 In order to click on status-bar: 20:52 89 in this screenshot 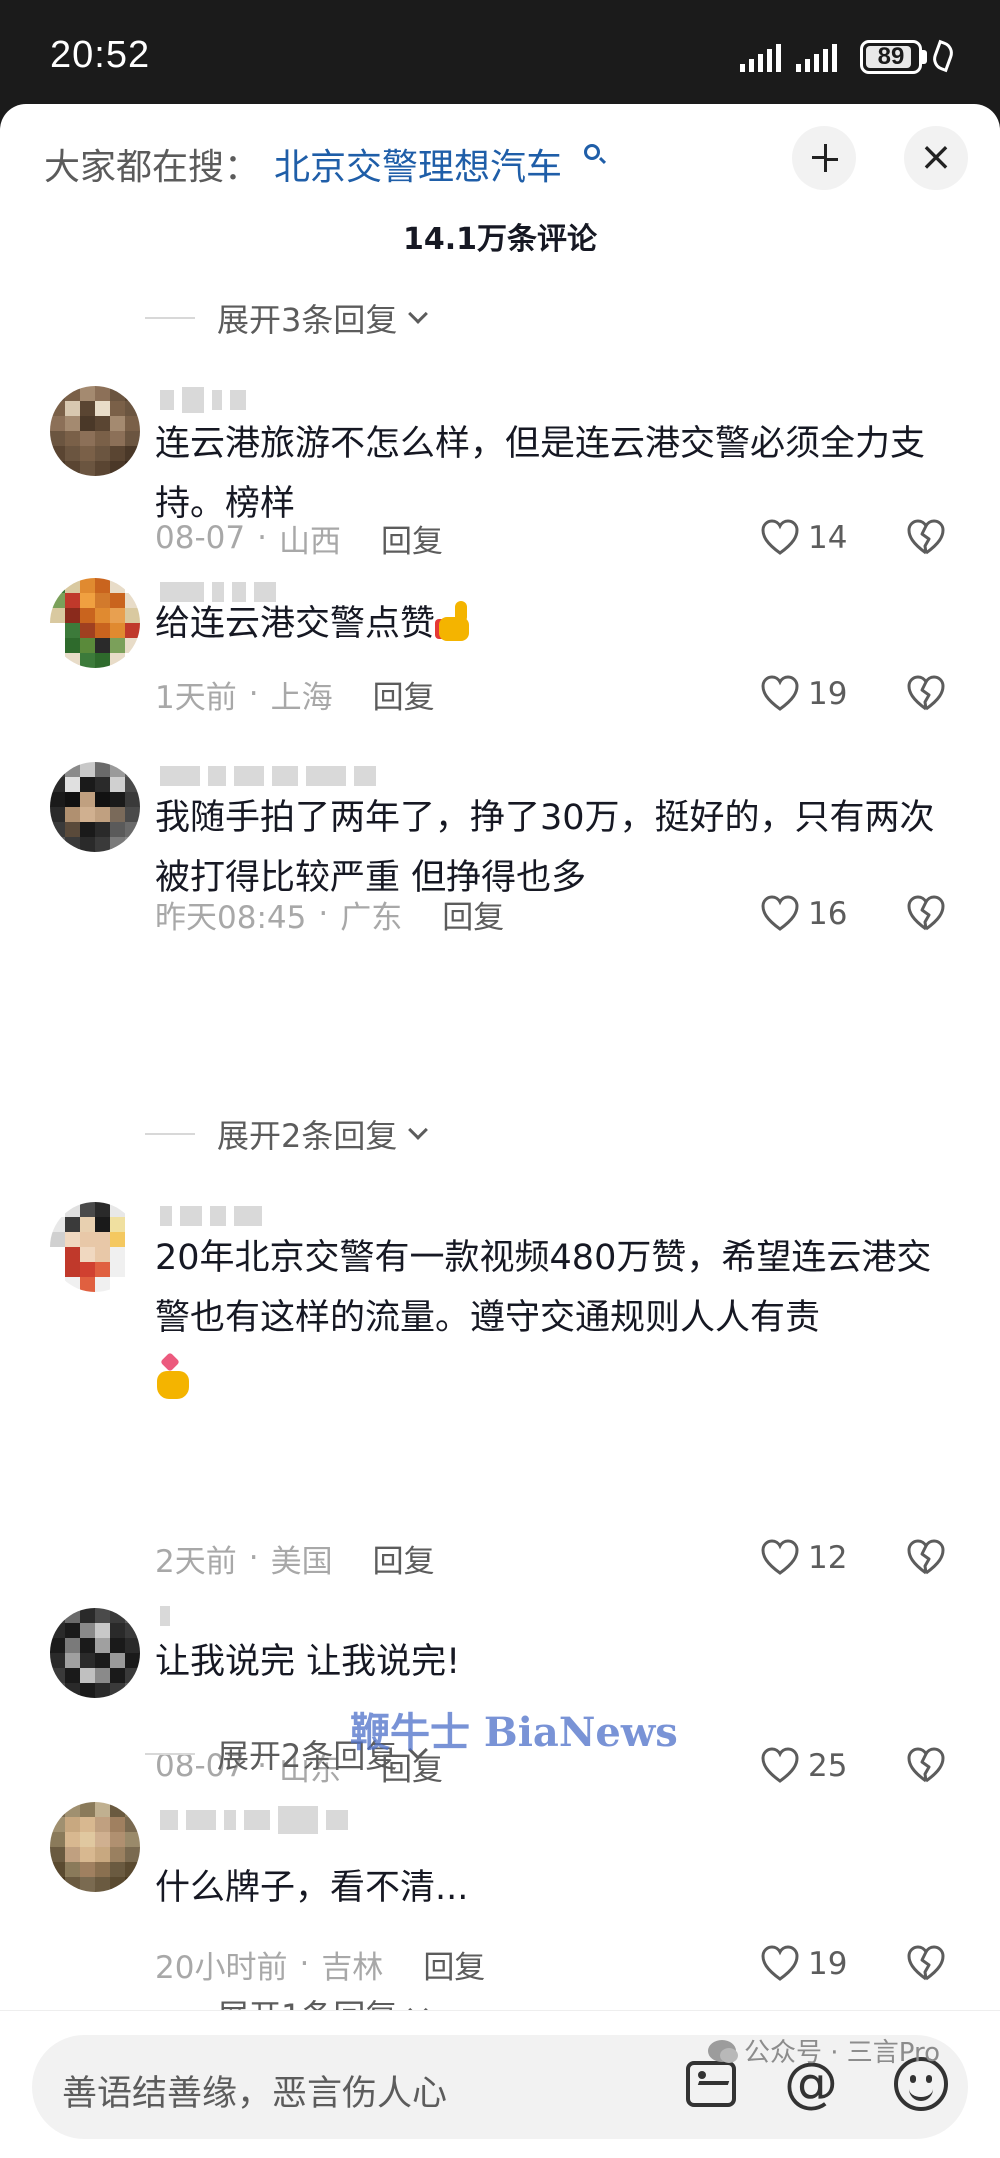, I will do `click(500, 52)`.